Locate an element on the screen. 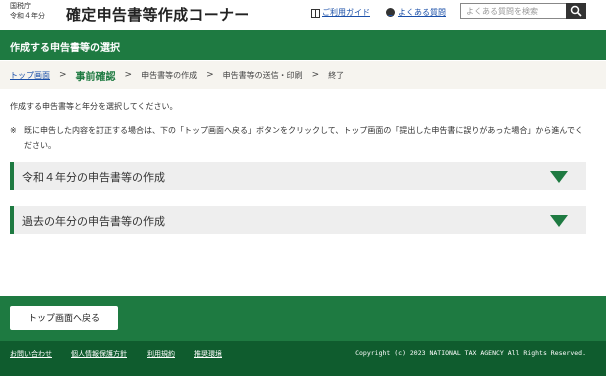 The height and width of the screenshot is (376, 606). footer-link-environment: 推奨環境 is located at coordinates (208, 354).